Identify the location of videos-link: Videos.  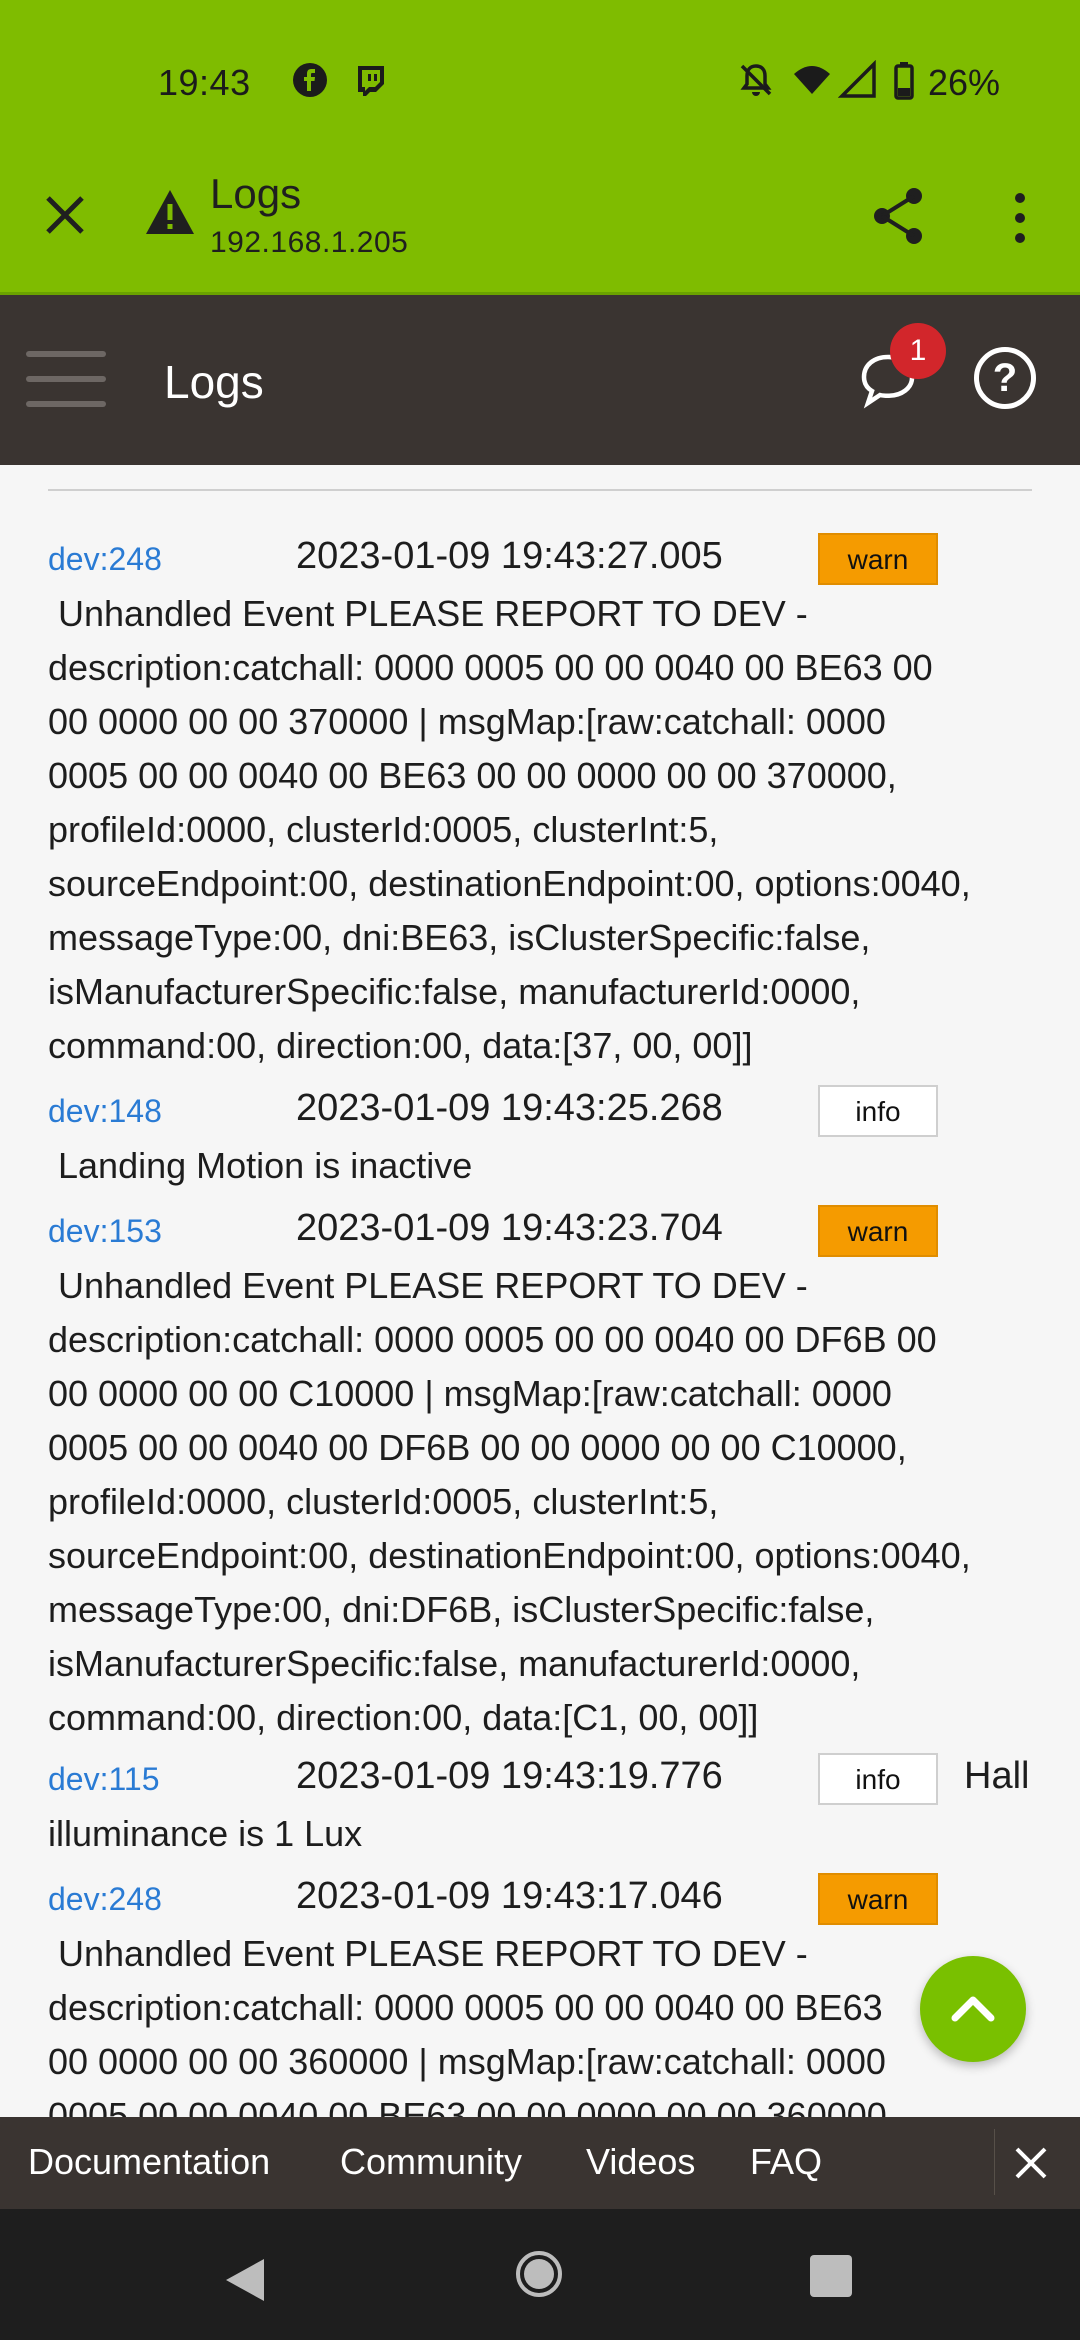
(640, 2162).